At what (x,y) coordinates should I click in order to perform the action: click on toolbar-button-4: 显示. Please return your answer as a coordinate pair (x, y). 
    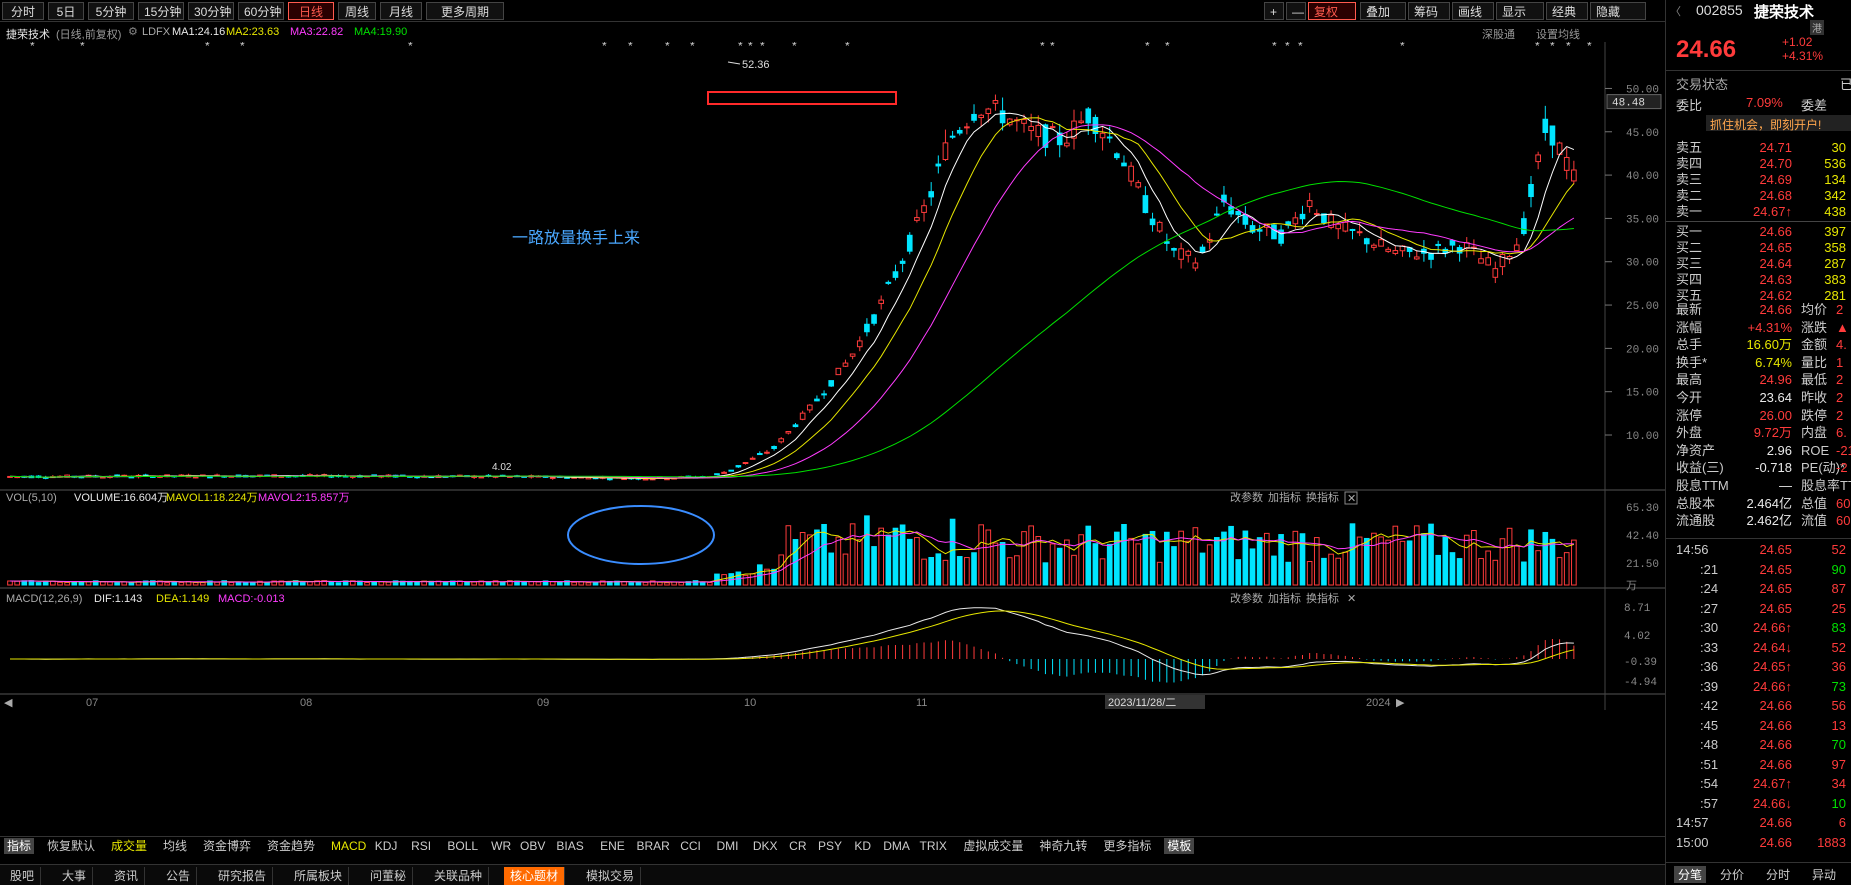
    Looking at the image, I should click on (1520, 11).